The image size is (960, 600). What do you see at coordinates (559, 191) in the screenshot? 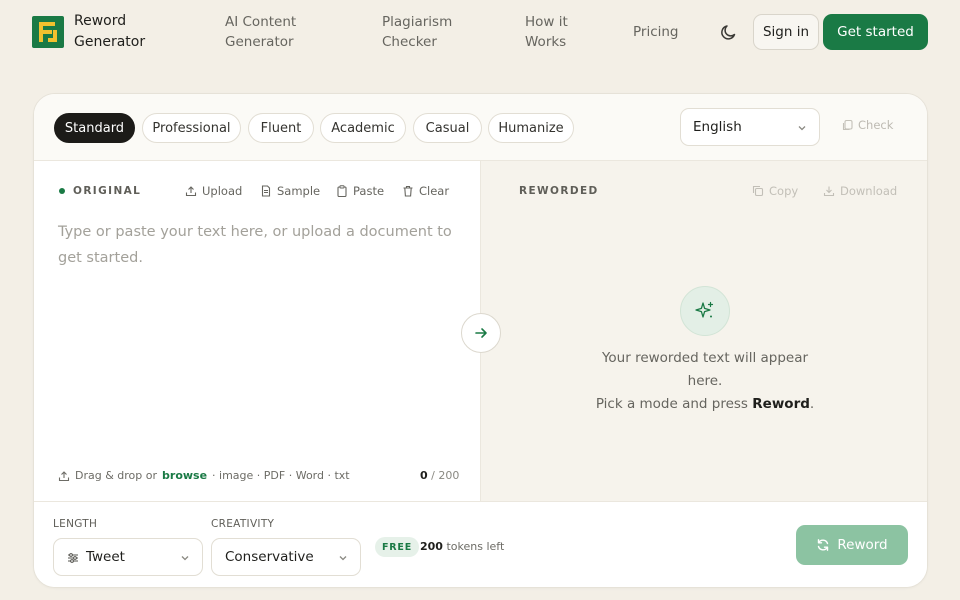
I see `reworded-label: REWORDED` at bounding box center [559, 191].